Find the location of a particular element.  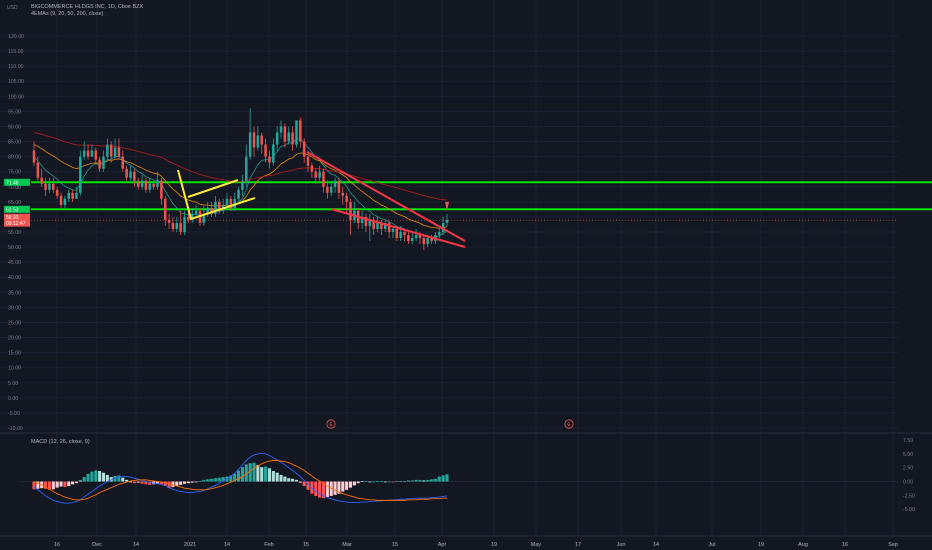

macd-tick-label: 7.50 is located at coordinates (908, 441).